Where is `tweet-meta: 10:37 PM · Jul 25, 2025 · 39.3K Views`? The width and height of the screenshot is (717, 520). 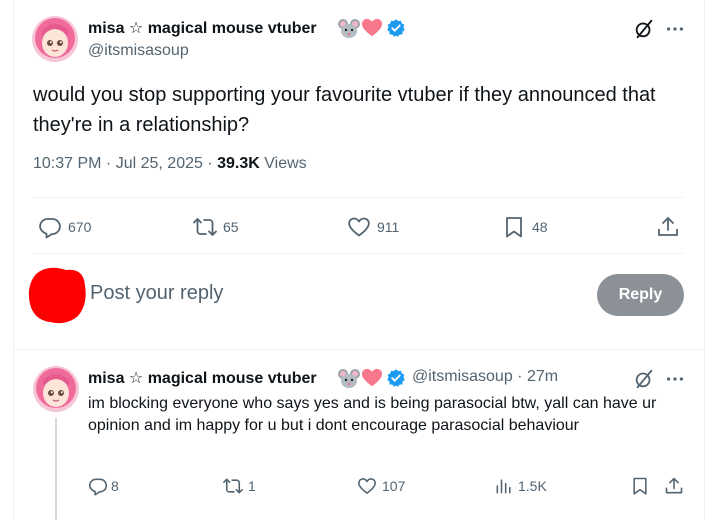
tweet-meta: 10:37 PM · Jul 25, 2025 · 39.3K Views is located at coordinates (170, 163).